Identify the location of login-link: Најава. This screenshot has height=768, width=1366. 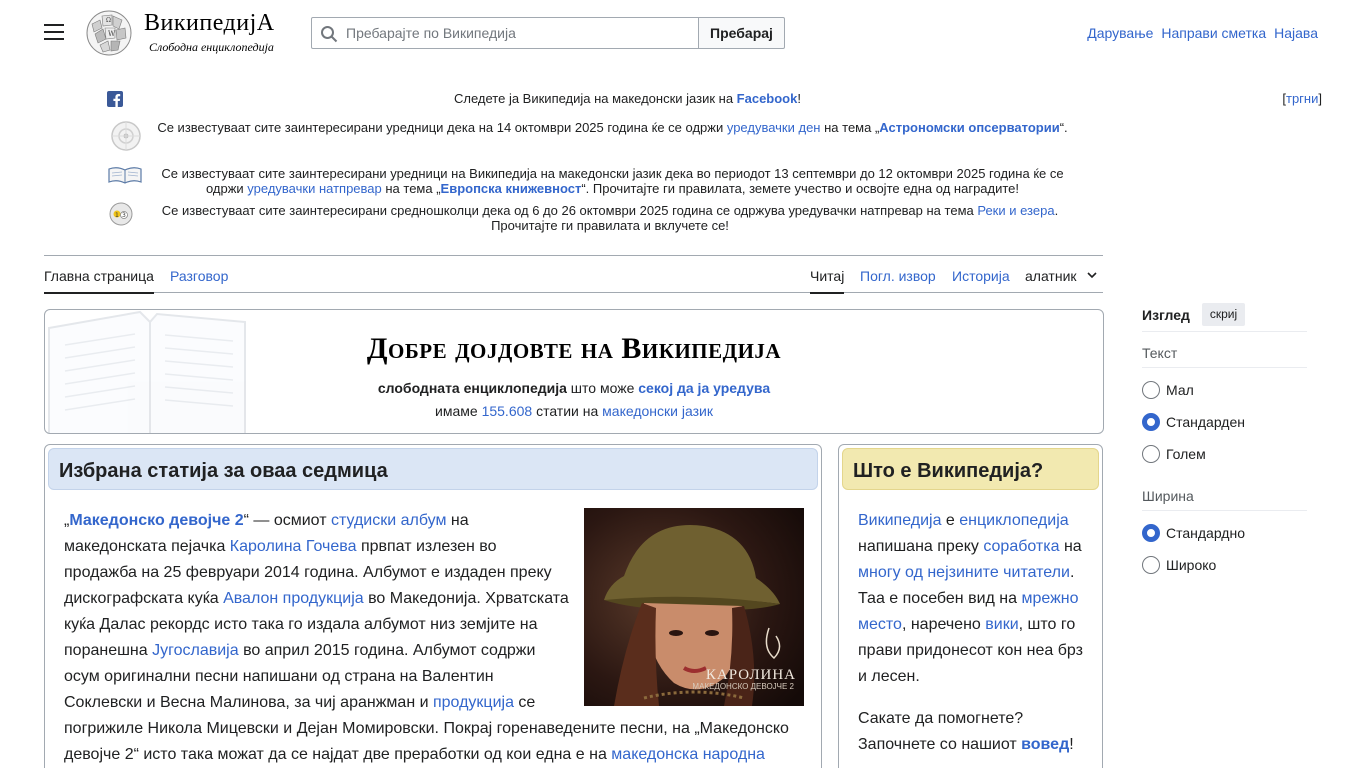
(1296, 33).